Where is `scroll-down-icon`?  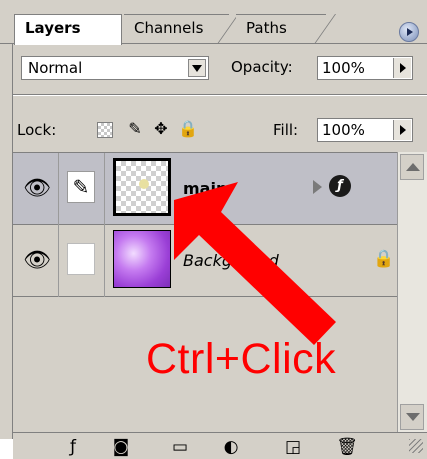
scroll-down-icon is located at coordinates (412, 417).